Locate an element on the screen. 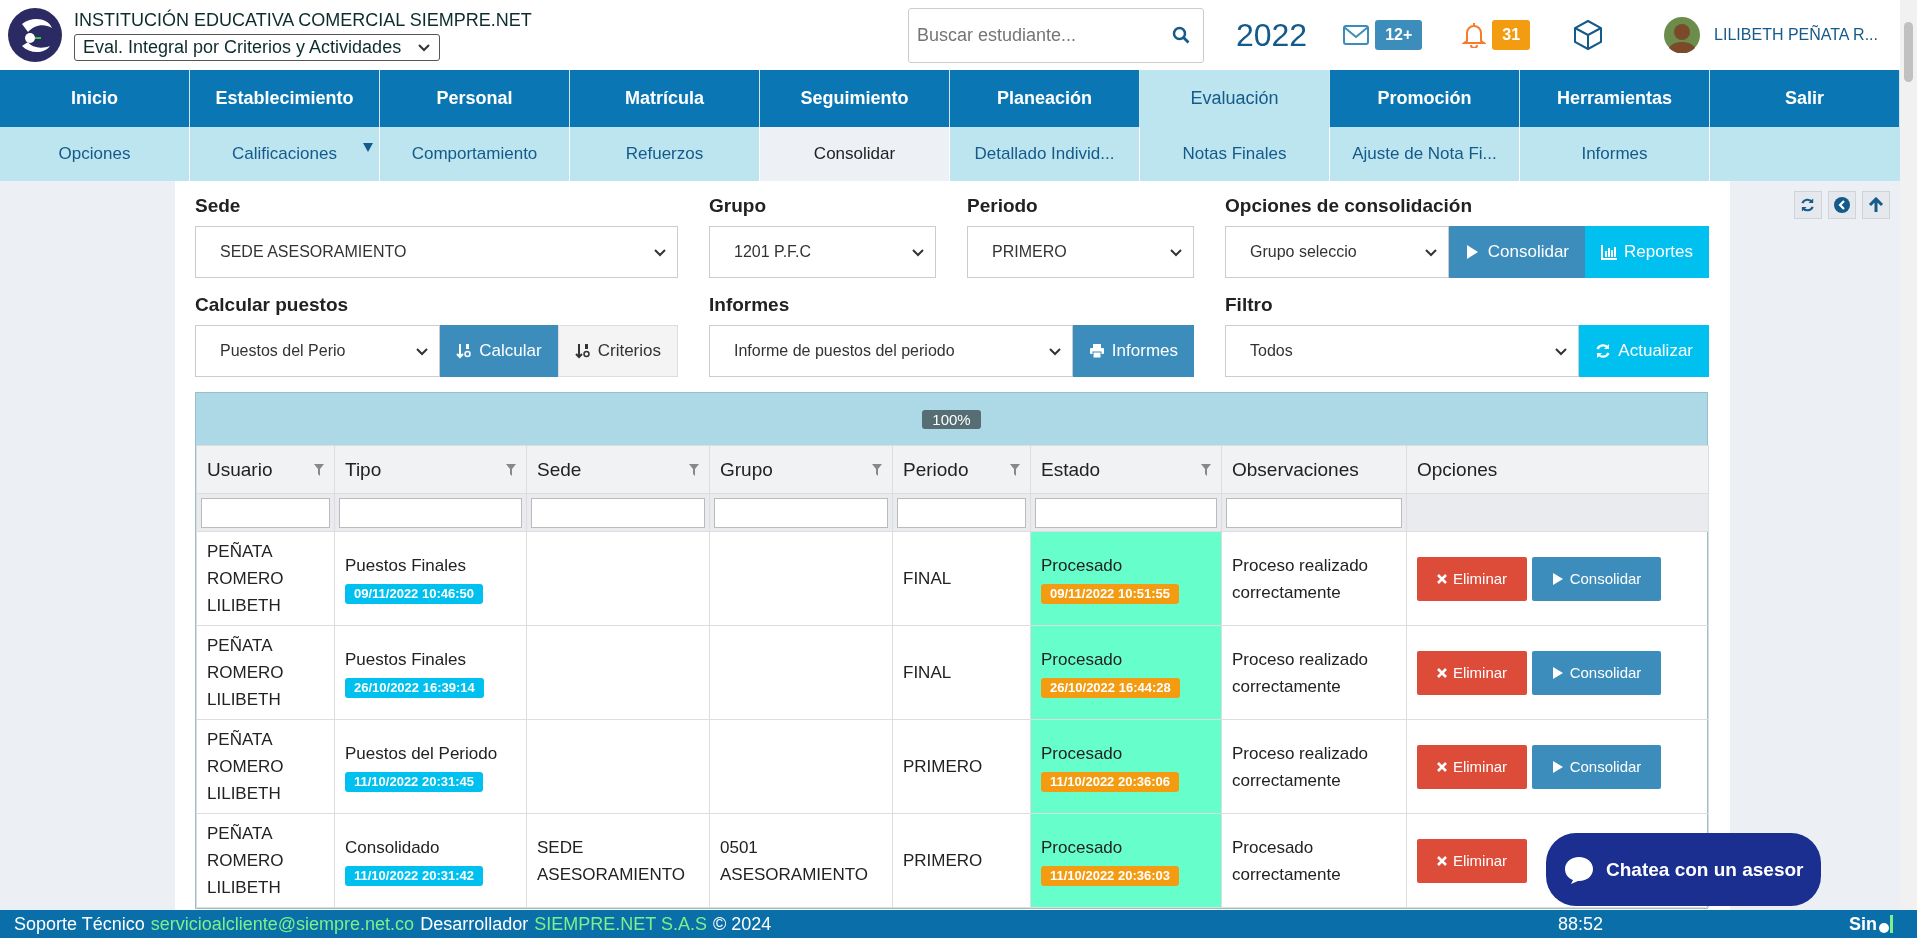 The height and width of the screenshot is (938, 1917). select-field: 1201 P.F.C is located at coordinates (822, 252).